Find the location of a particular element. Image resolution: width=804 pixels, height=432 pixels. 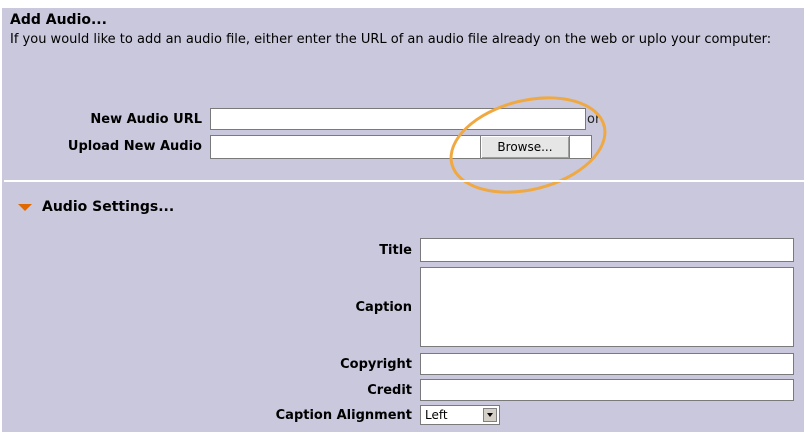

copyright-label: Copyright is located at coordinates (376, 364).